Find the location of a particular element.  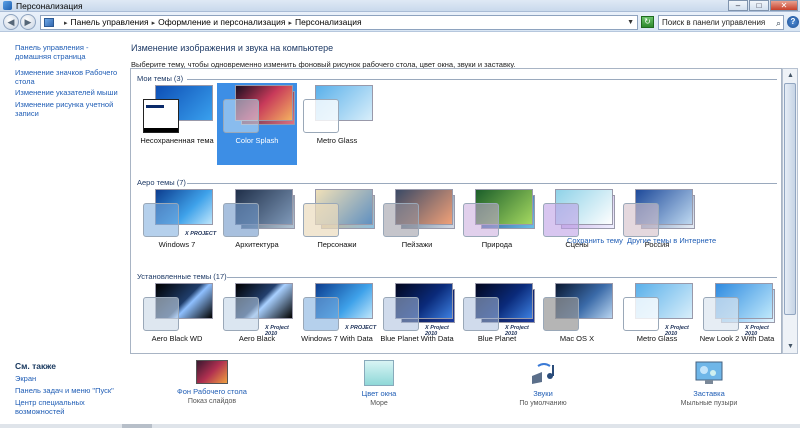

scroll-up-icon: ▲ is located at coordinates (790, 75).